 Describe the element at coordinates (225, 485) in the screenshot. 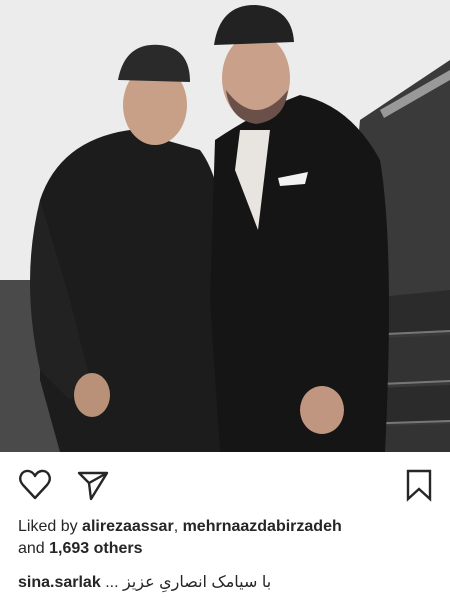

I see `post-action-bar` at that location.